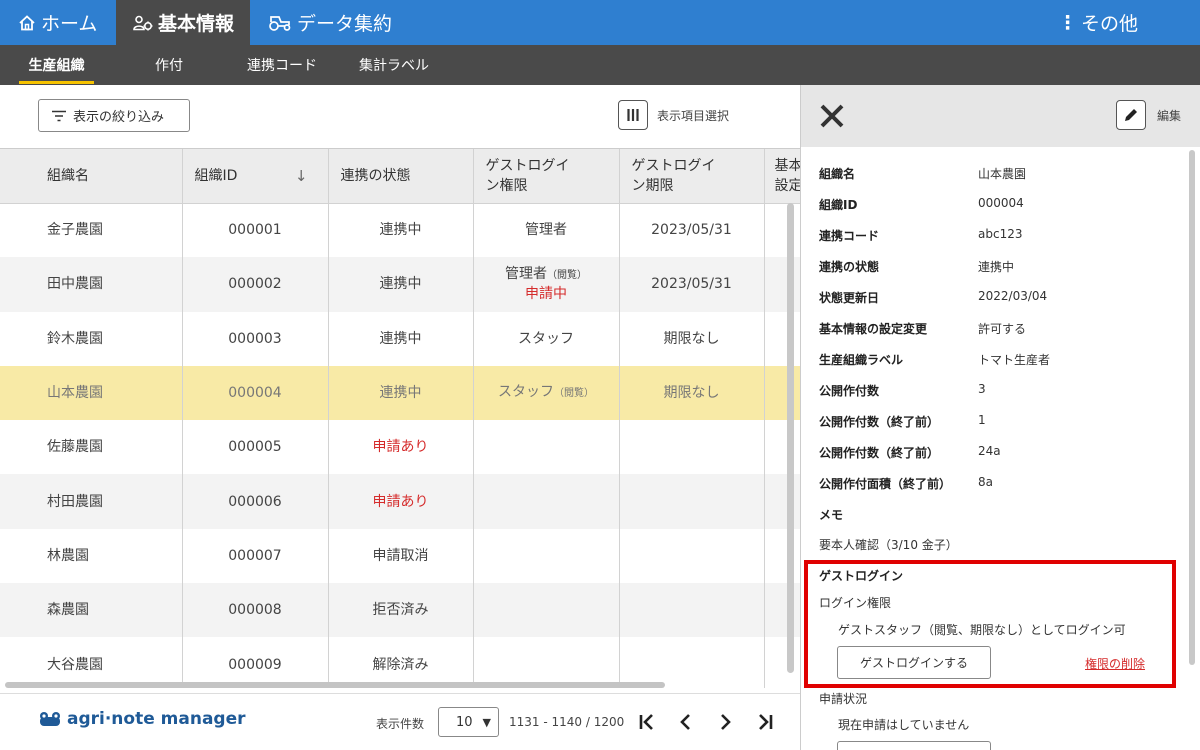 The height and width of the screenshot is (750, 1200). What do you see at coordinates (69, 24) in the screenshot?
I see `nav-tab-home-label: ホーム` at bounding box center [69, 24].